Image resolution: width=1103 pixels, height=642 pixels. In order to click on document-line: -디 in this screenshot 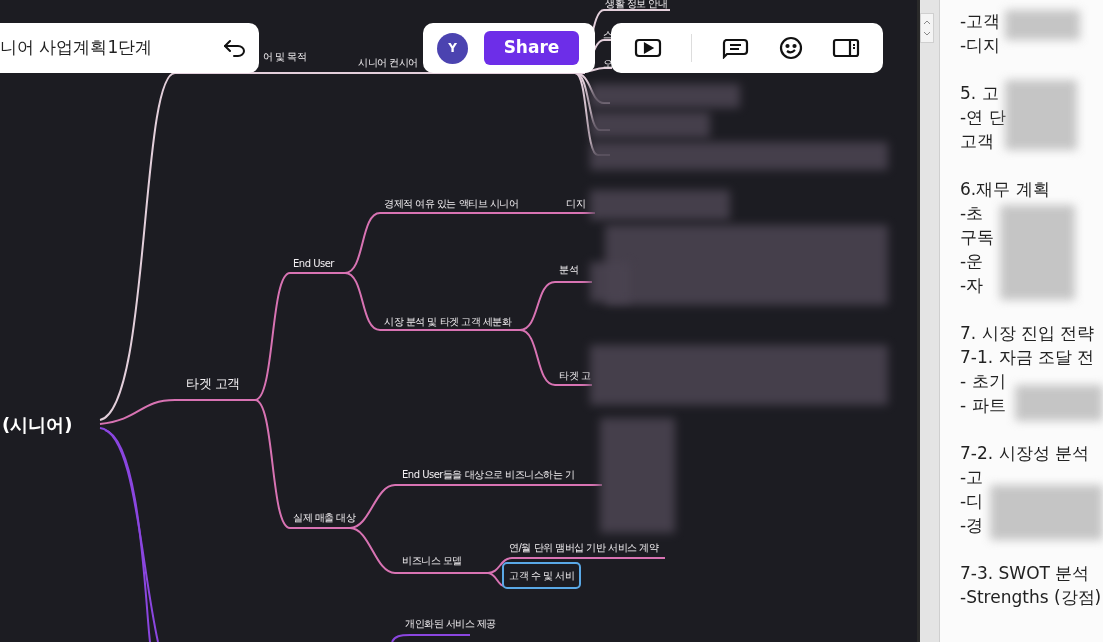, I will do `click(972, 501)`.